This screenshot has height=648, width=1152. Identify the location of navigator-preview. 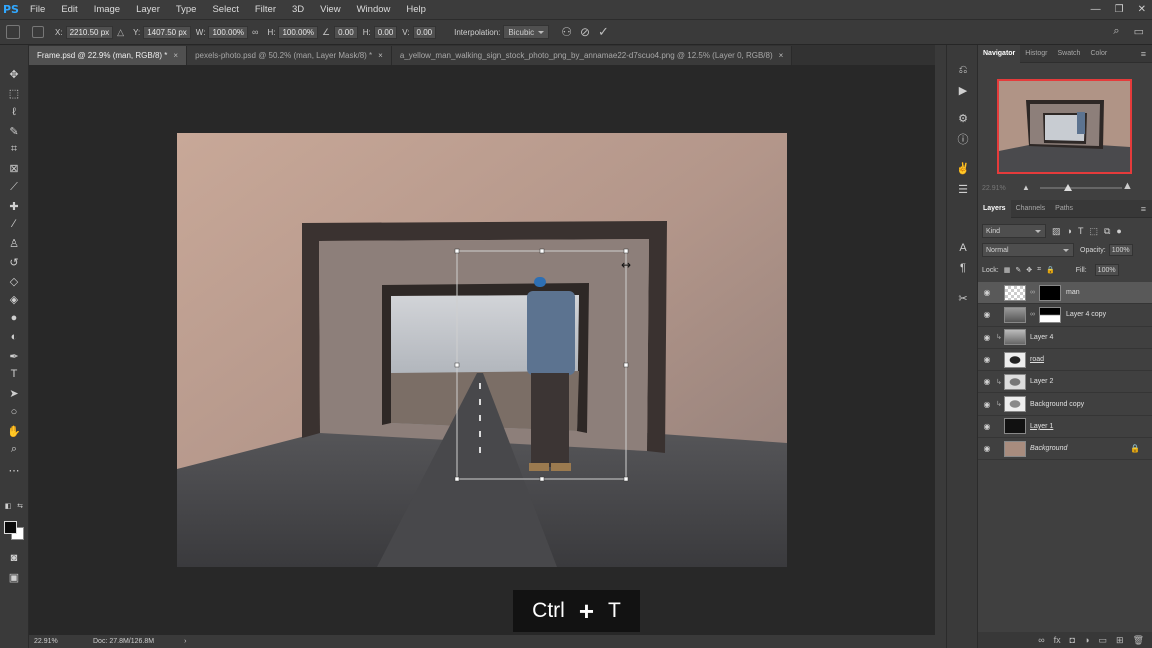
(1064, 126).